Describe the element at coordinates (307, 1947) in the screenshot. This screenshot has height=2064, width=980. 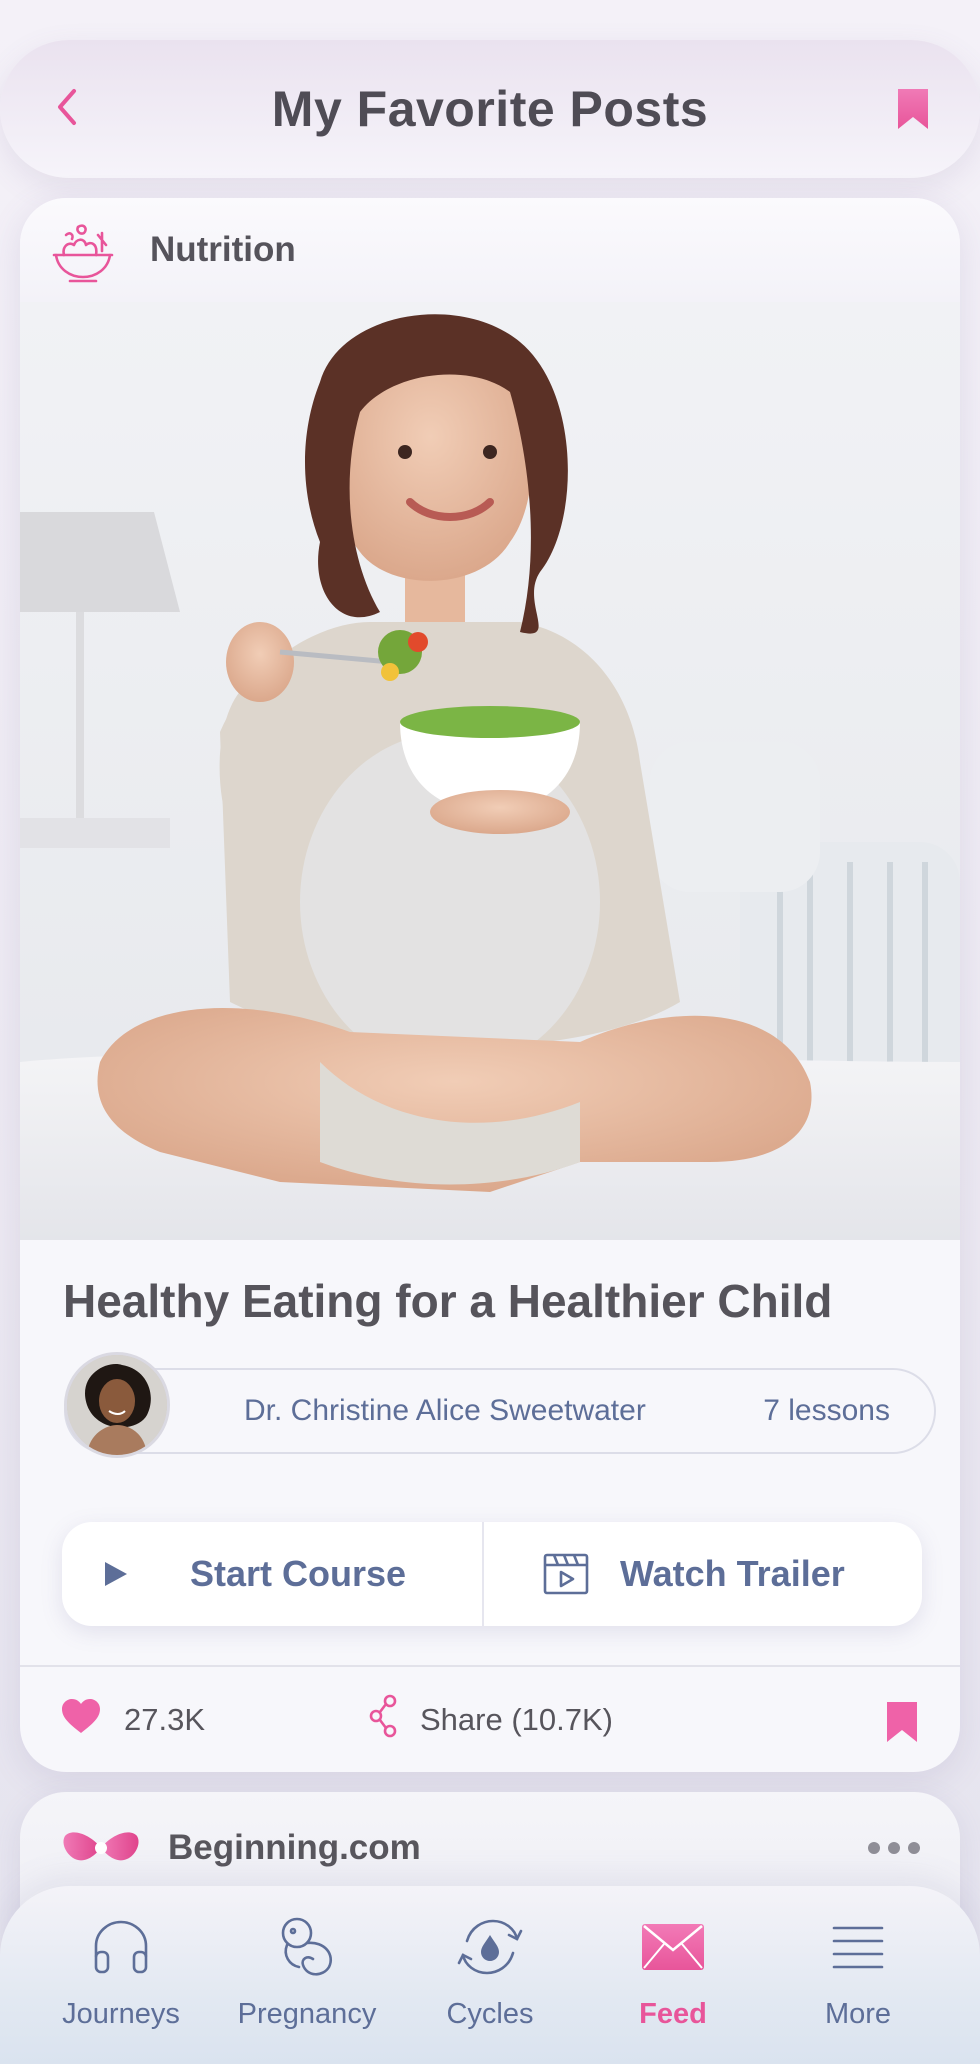
I see `fetus-icon` at that location.